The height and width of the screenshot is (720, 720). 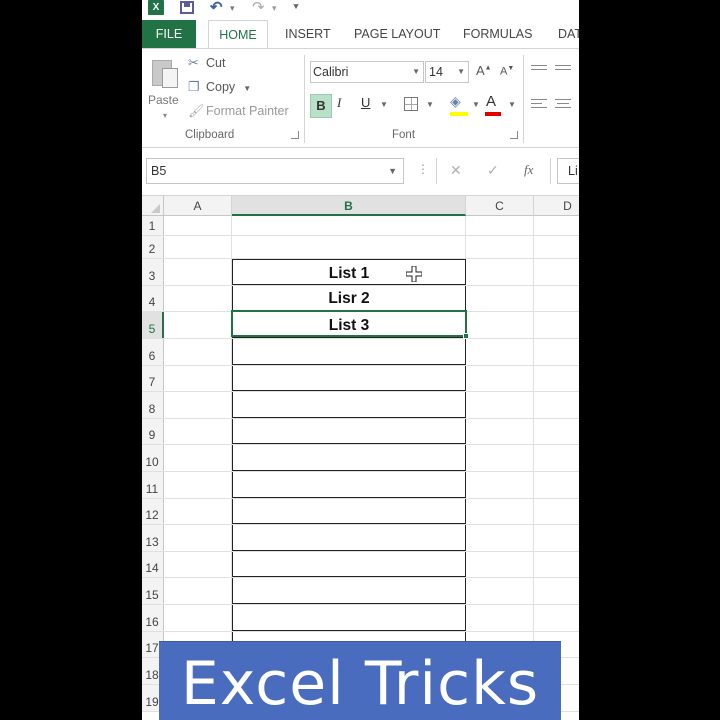 I want to click on align-top-icon, so click(x=539, y=71).